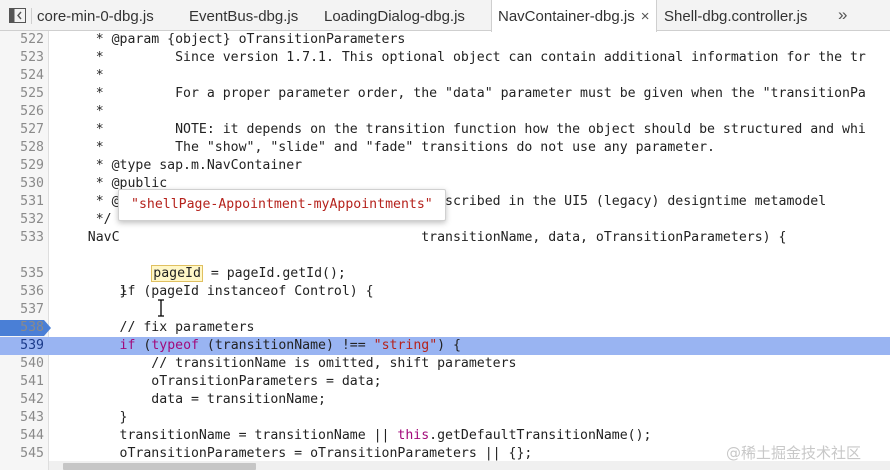 This screenshot has height=470, width=890. What do you see at coordinates (445, 418) in the screenshot?
I see `code-line: 543 }` at bounding box center [445, 418].